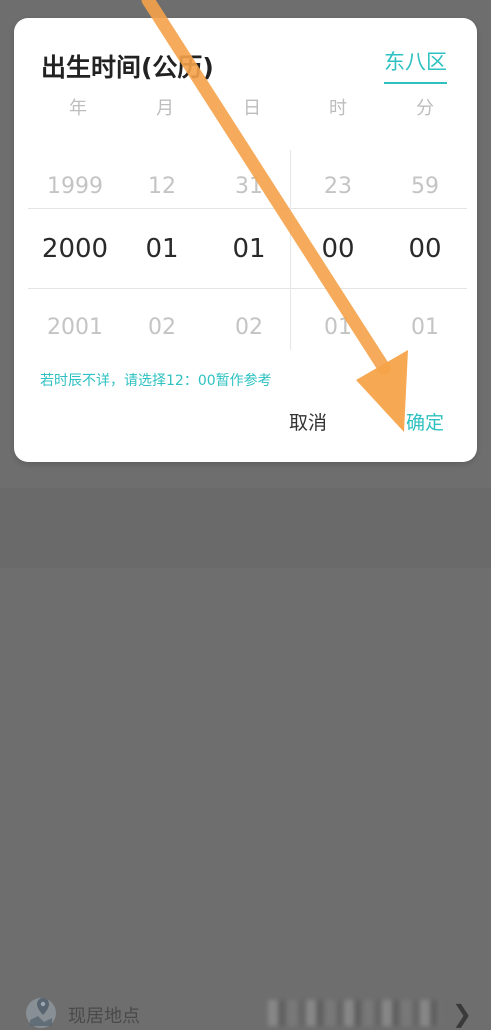  Describe the element at coordinates (338, 108) in the screenshot. I see `column-header-hour: 时` at that location.